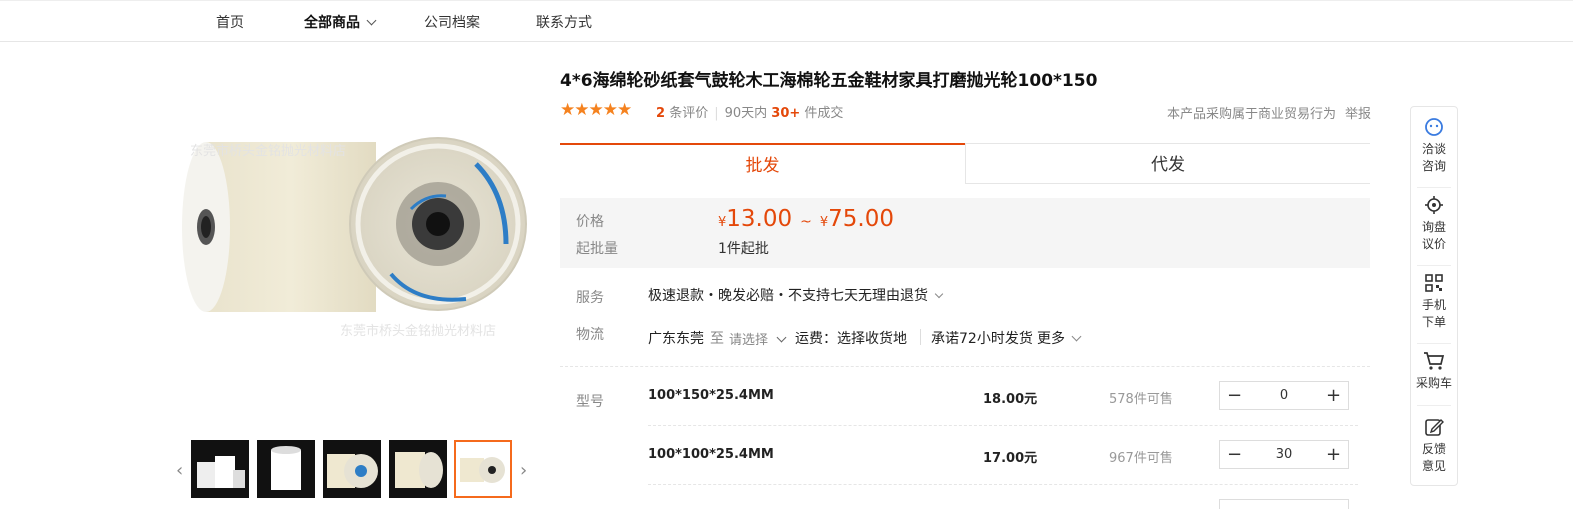  What do you see at coordinates (1434, 371) in the screenshot?
I see `sidebar-cart: 采购车` at bounding box center [1434, 371].